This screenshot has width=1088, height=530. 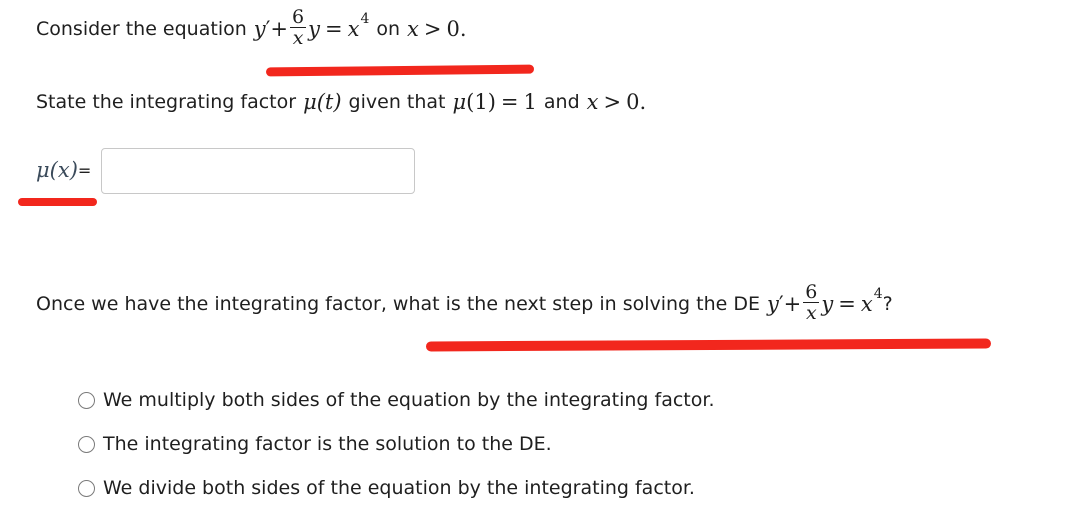 What do you see at coordinates (166, 102) in the screenshot?
I see `prompt-prefix: State the integrating factor` at bounding box center [166, 102].